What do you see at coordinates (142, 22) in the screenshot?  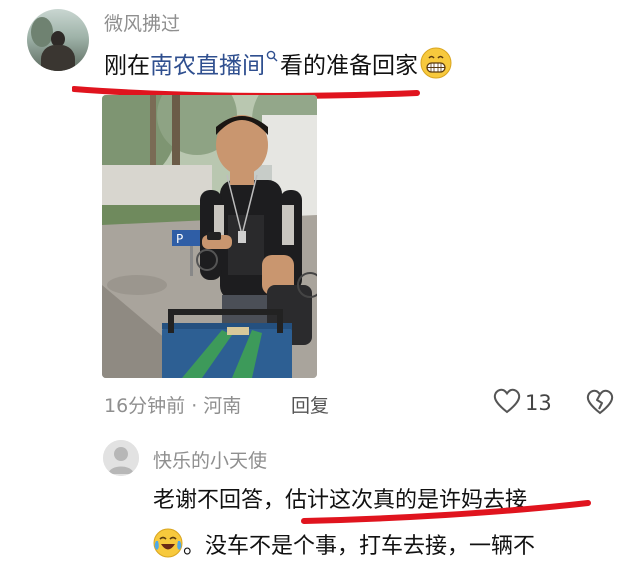 I see `comment-username: 微风拂过` at bounding box center [142, 22].